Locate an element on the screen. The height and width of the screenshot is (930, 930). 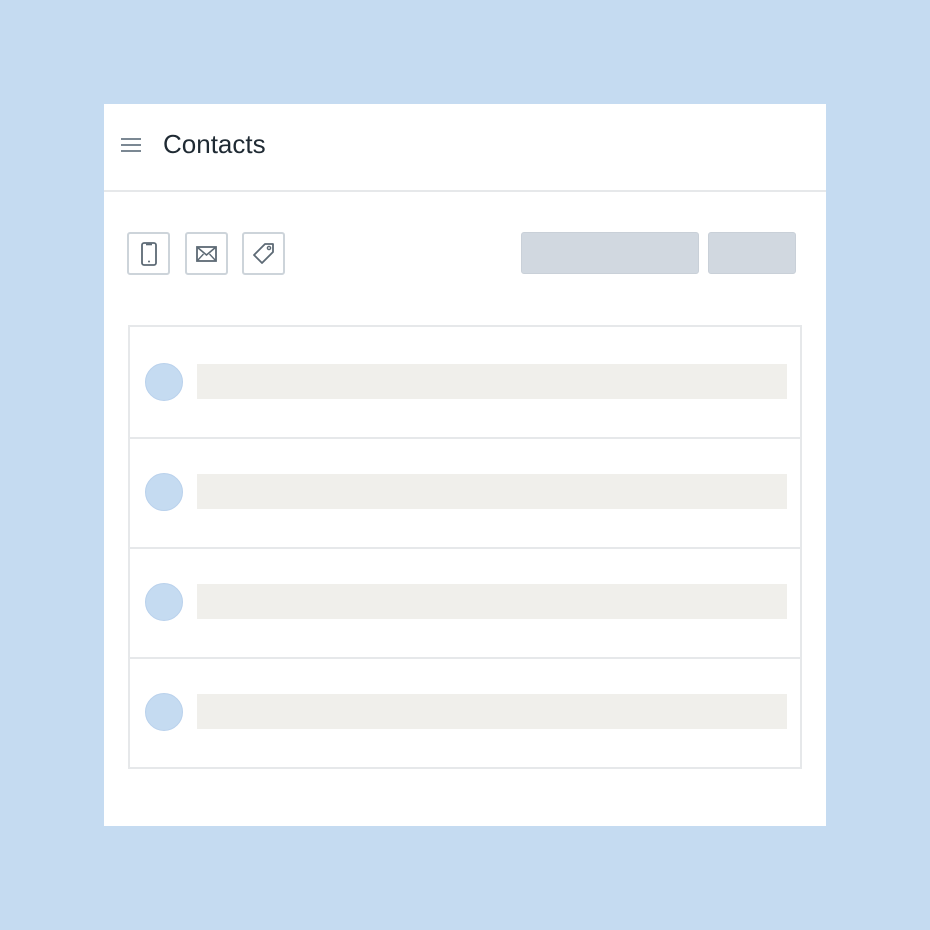
phone-filter-button is located at coordinates (148, 253).